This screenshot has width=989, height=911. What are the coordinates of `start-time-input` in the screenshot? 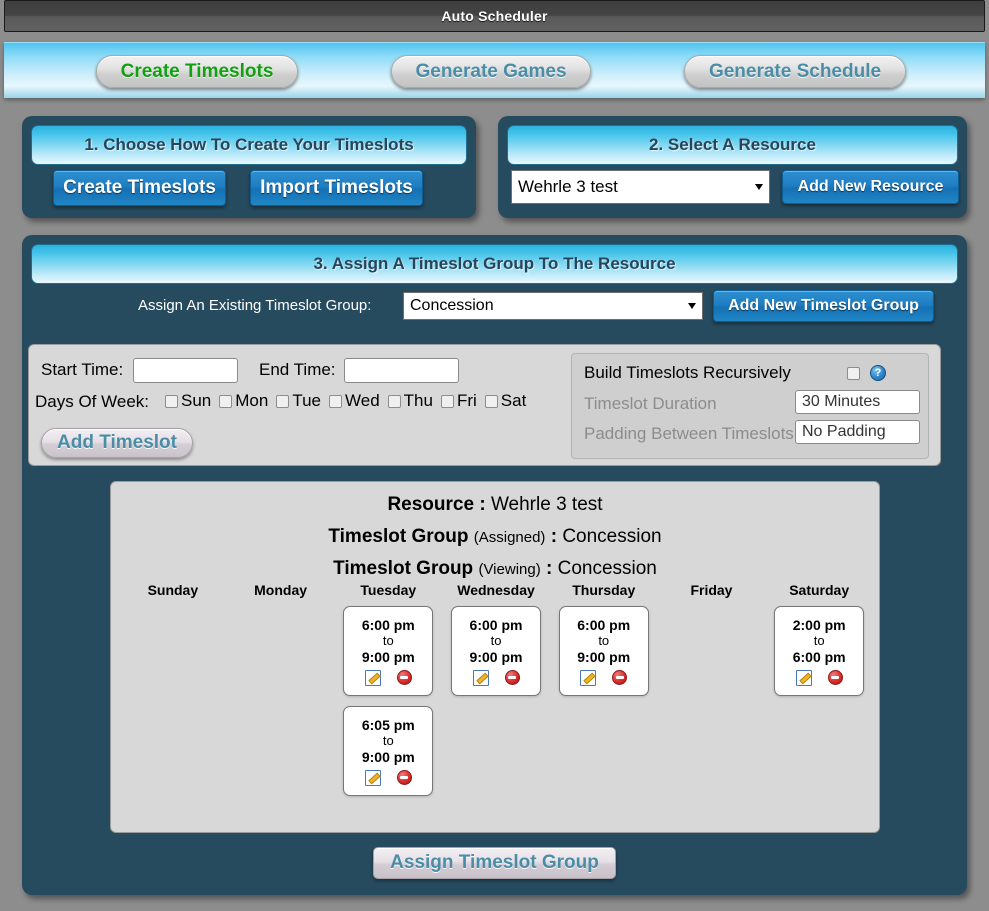 It's located at (185, 370).